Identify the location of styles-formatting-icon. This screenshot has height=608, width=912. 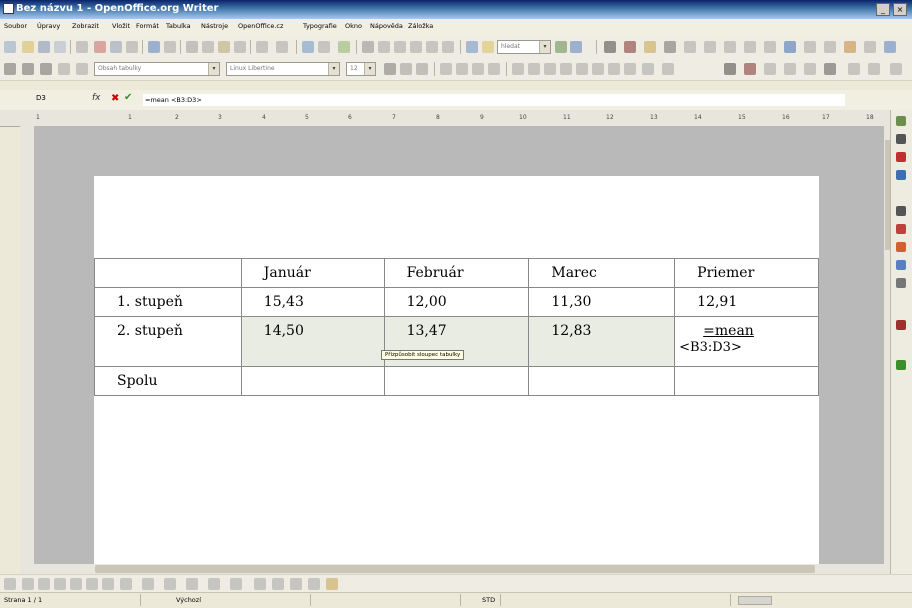
(10, 69).